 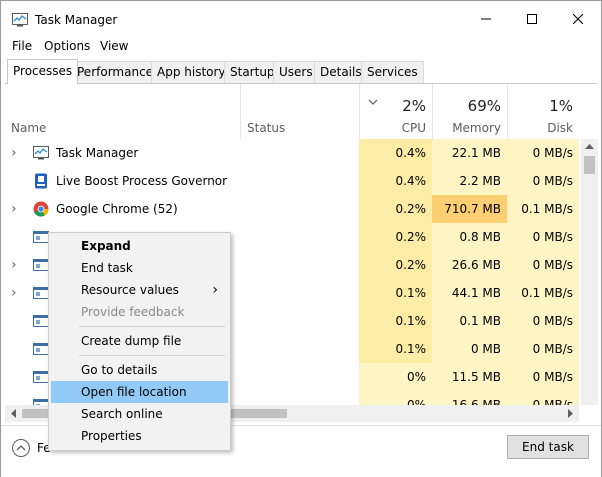 What do you see at coordinates (476, 377) in the screenshot?
I see `process-memory: 11.5 MB` at bounding box center [476, 377].